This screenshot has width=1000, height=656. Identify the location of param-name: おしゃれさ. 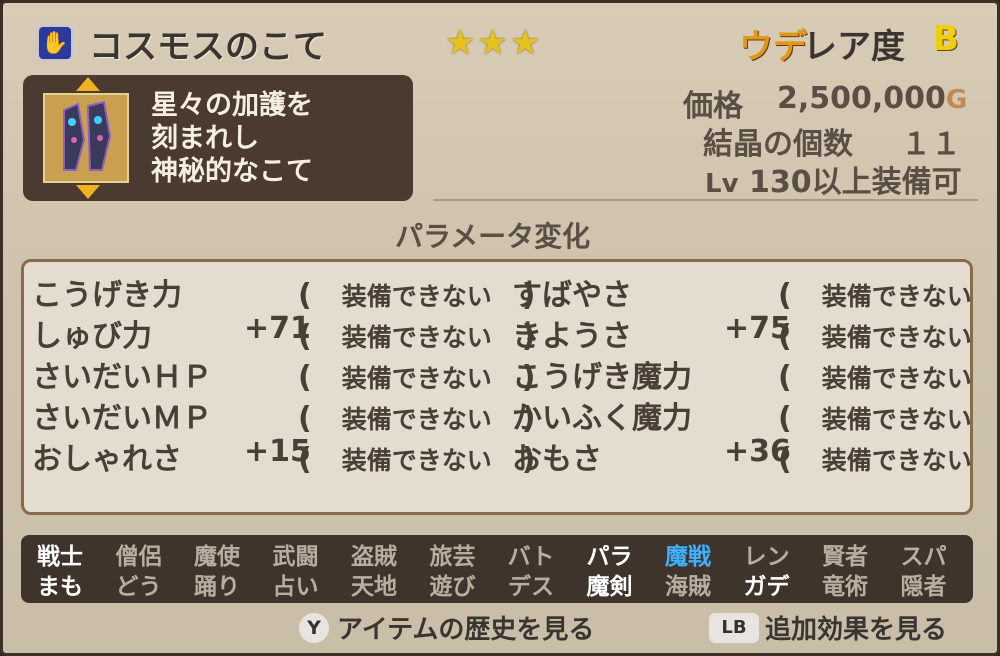
(107, 459).